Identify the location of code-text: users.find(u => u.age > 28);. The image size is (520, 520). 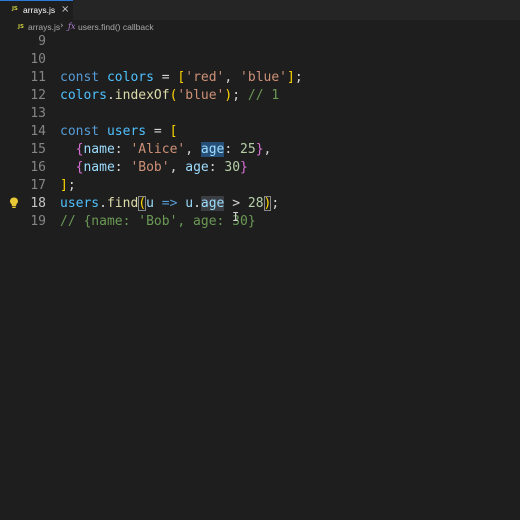
(170, 203).